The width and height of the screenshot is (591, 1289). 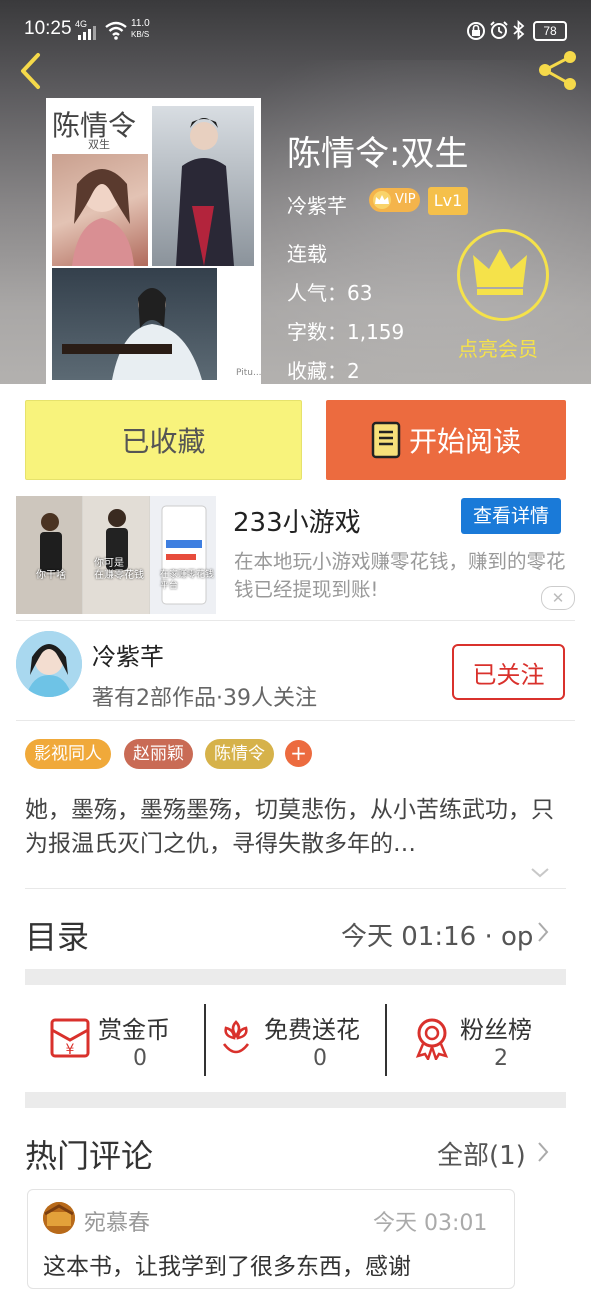 What do you see at coordinates (297, 520) in the screenshot?
I see `ad-title: 233小游戏` at bounding box center [297, 520].